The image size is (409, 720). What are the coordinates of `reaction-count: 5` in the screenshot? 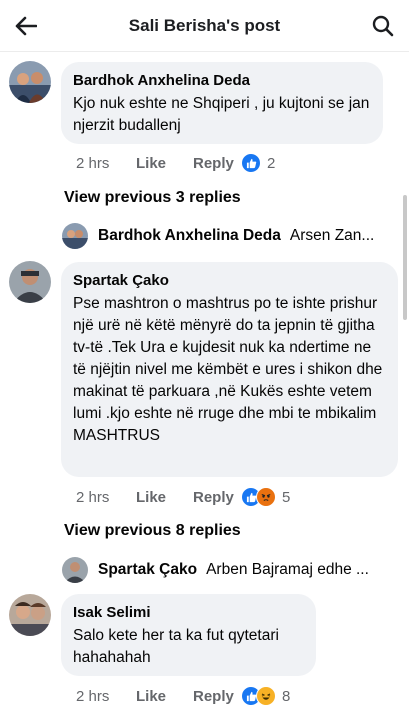 It's located at (286, 497).